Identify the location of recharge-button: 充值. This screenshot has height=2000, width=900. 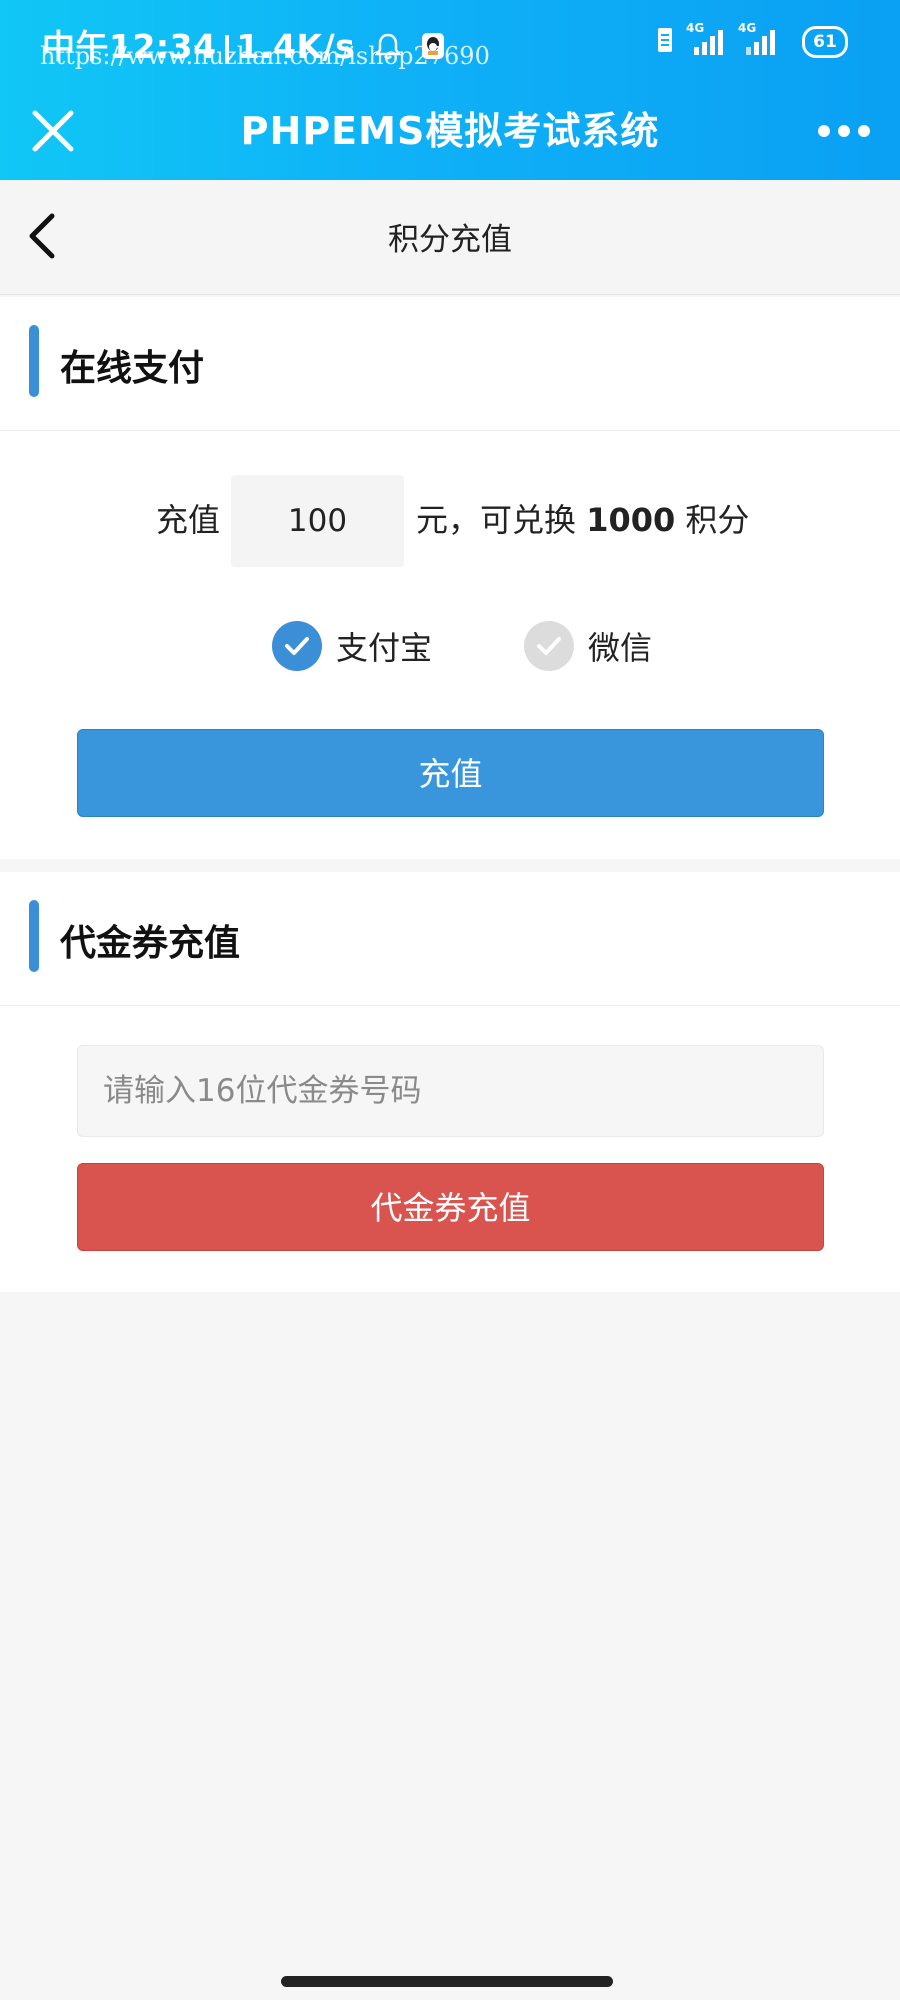
(450, 773).